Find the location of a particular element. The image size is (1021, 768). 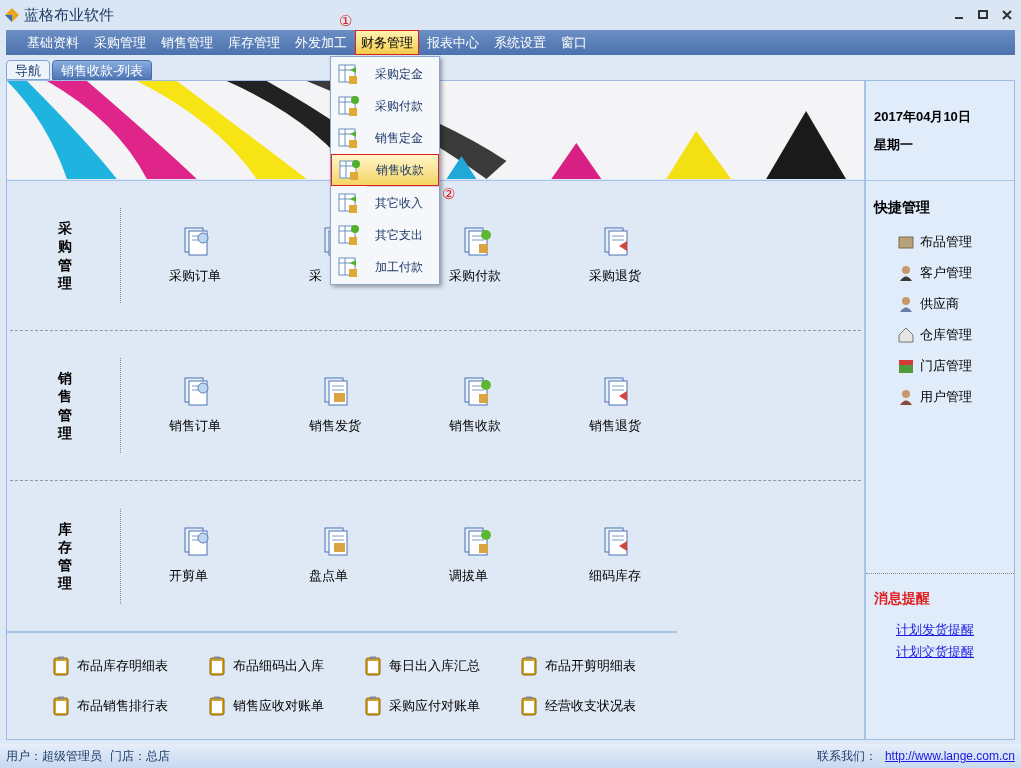

website-link: http://www.lange.com.cn is located at coordinates (949, 756).